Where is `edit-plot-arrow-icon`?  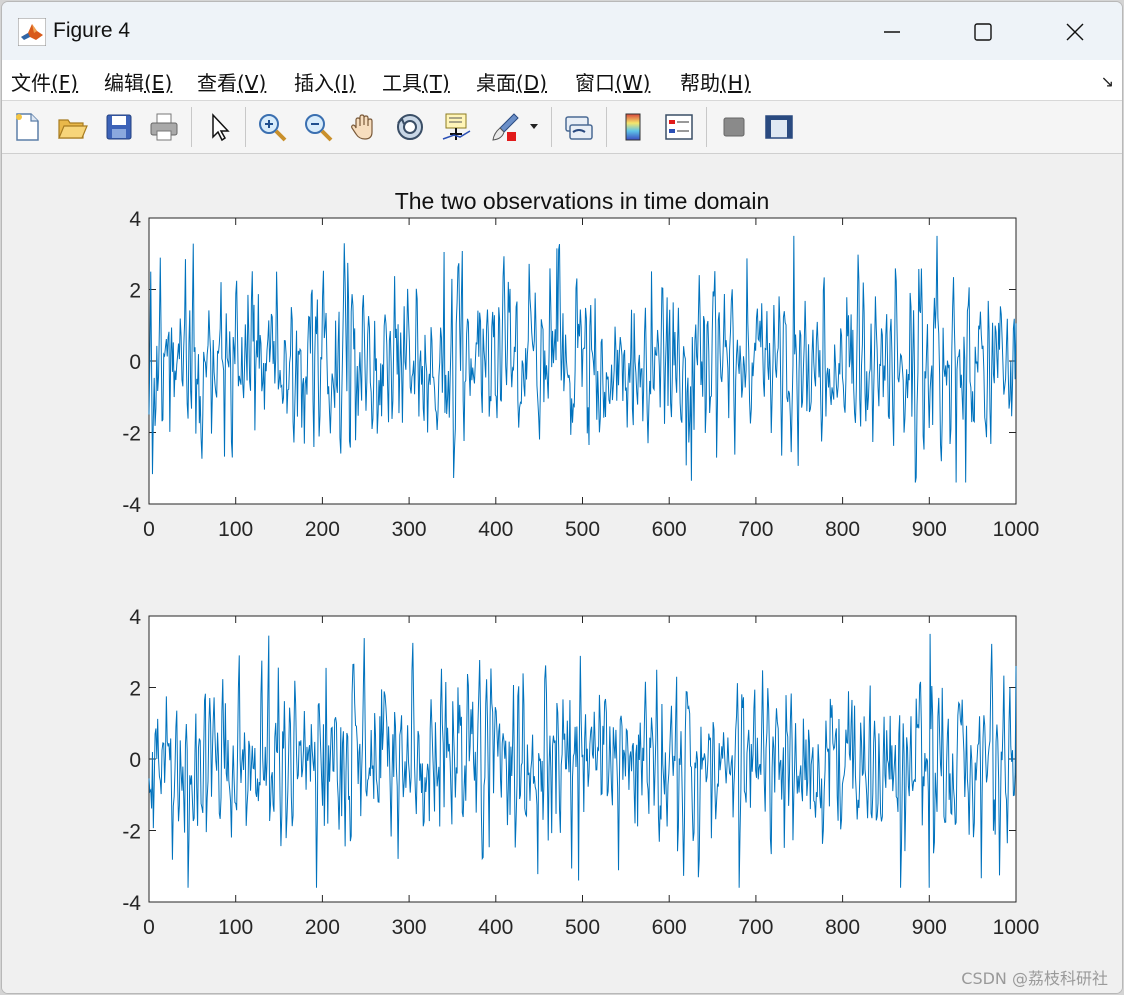 edit-plot-arrow-icon is located at coordinates (221, 127).